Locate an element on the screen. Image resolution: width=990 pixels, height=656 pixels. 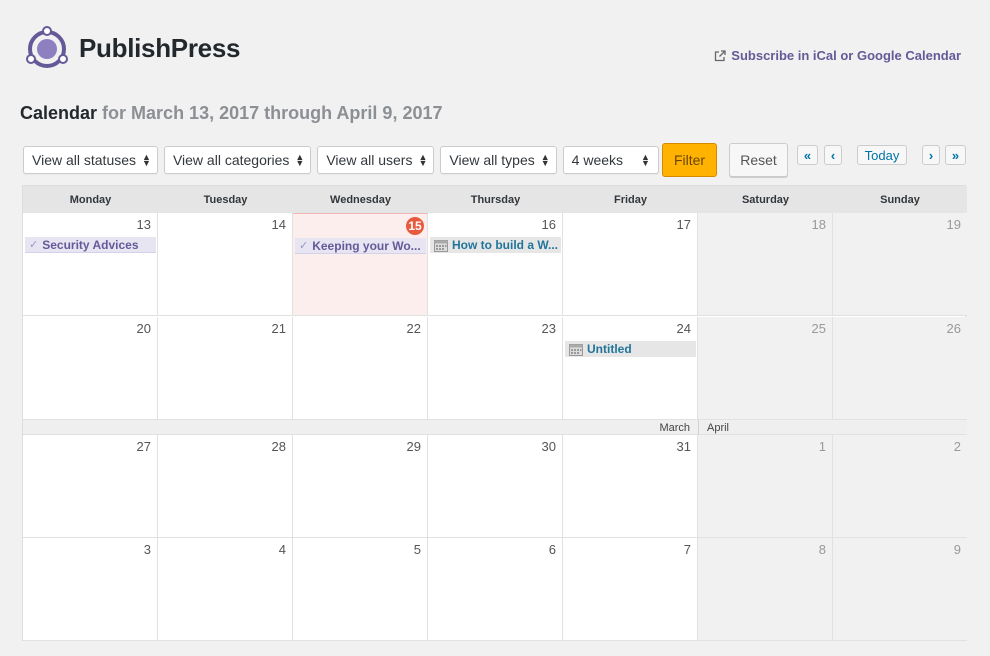
day-number: 14 is located at coordinates (278, 224).